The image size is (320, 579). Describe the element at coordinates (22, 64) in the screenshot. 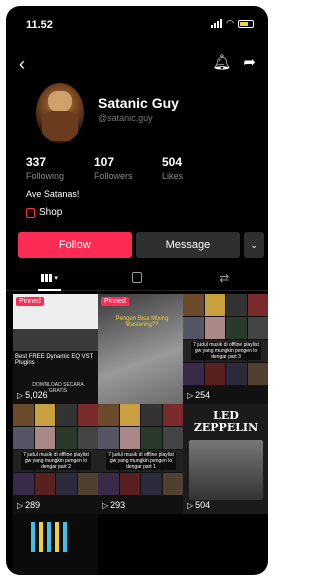

I see `back-chevron-icon: ‹` at that location.